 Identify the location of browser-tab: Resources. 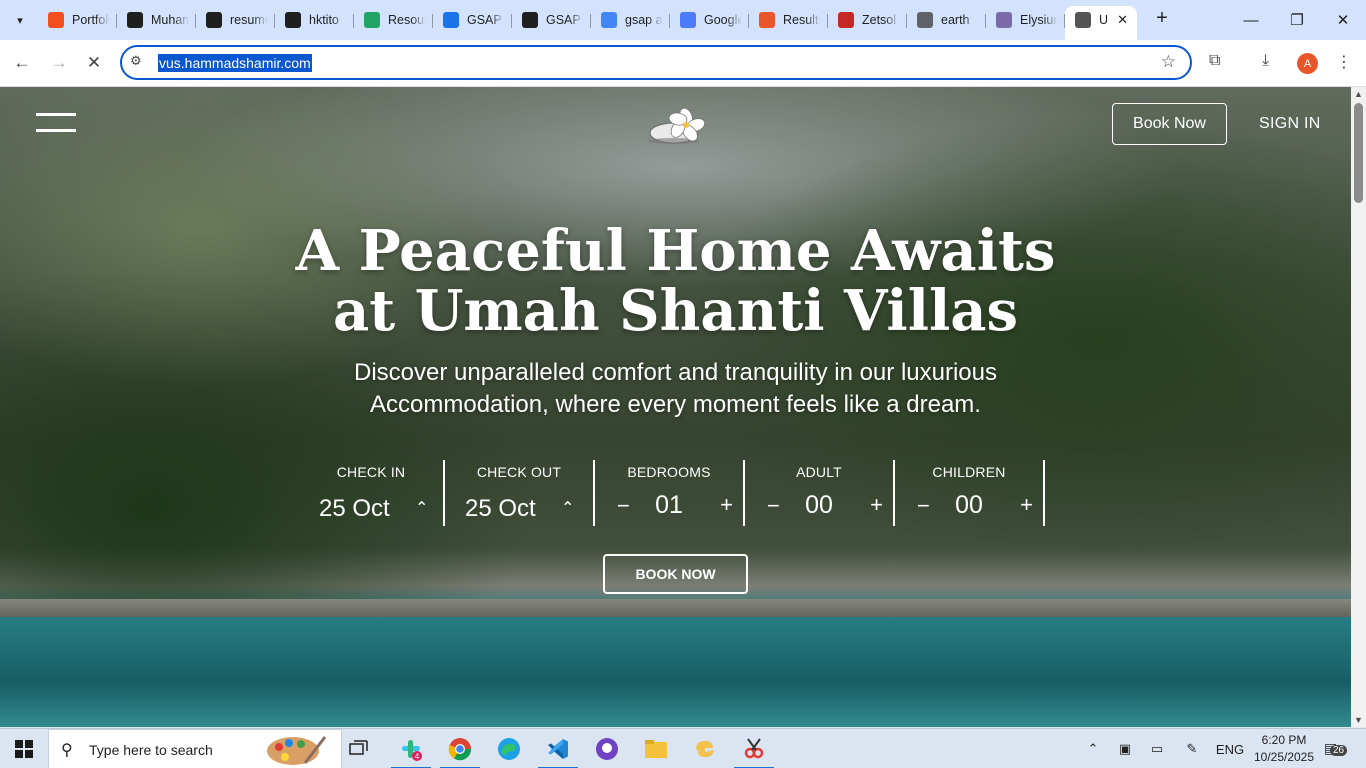
(393, 20).